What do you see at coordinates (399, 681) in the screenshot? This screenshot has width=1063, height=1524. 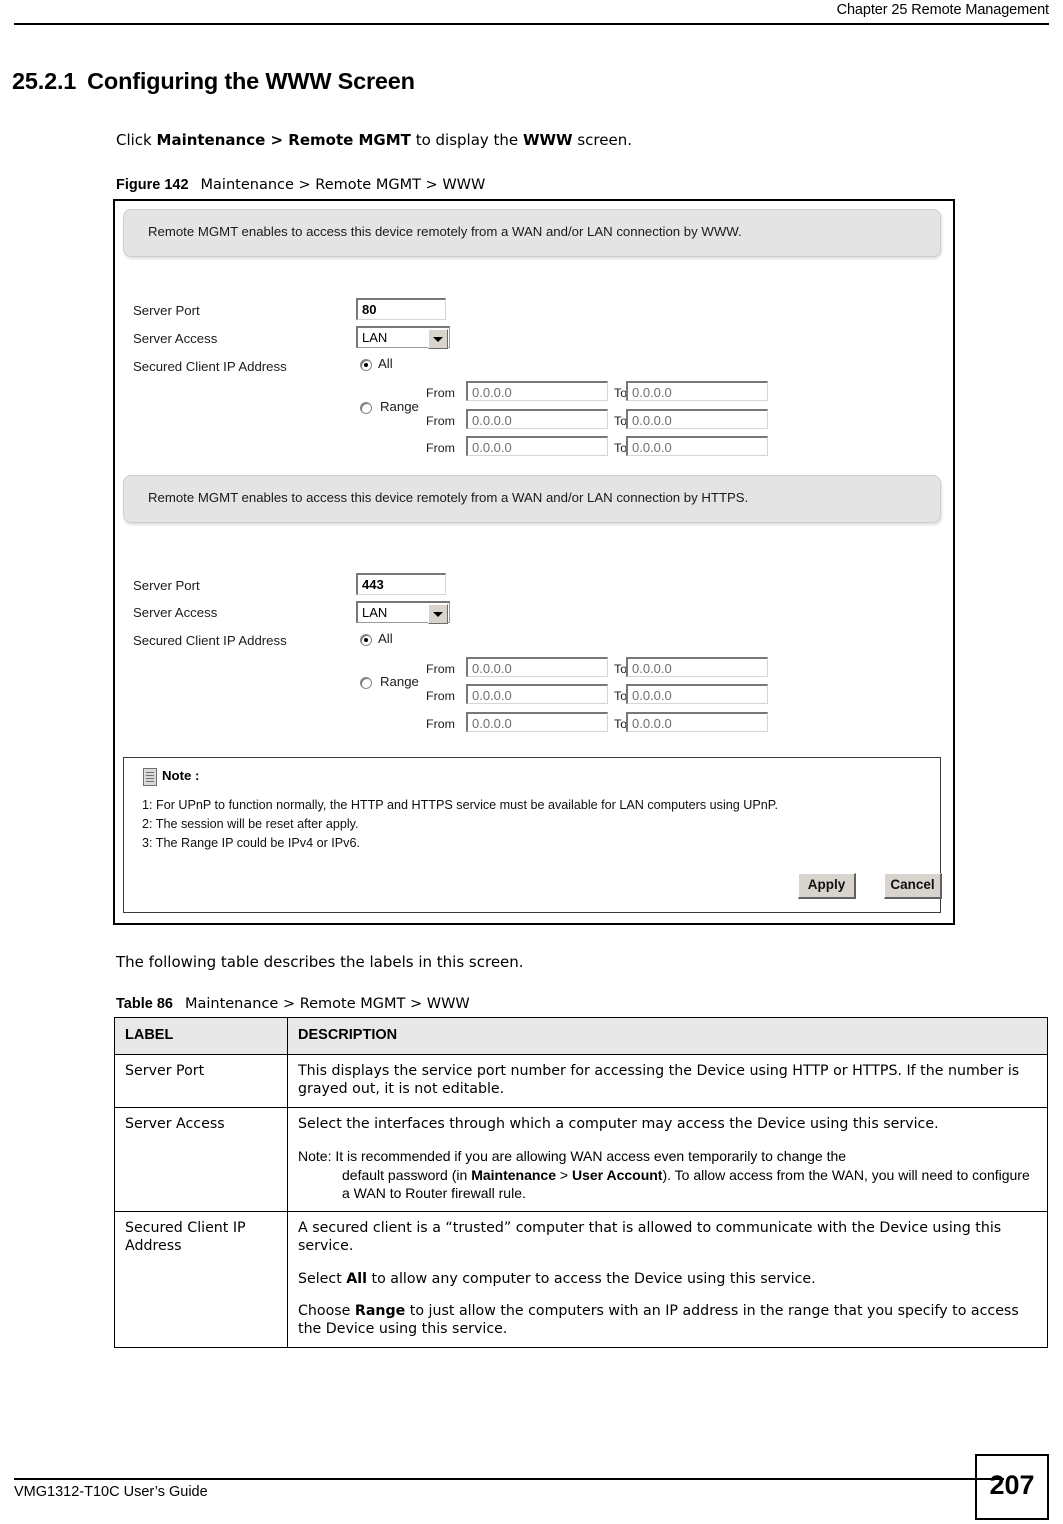 I see `https-radio-range-label: Range` at bounding box center [399, 681].